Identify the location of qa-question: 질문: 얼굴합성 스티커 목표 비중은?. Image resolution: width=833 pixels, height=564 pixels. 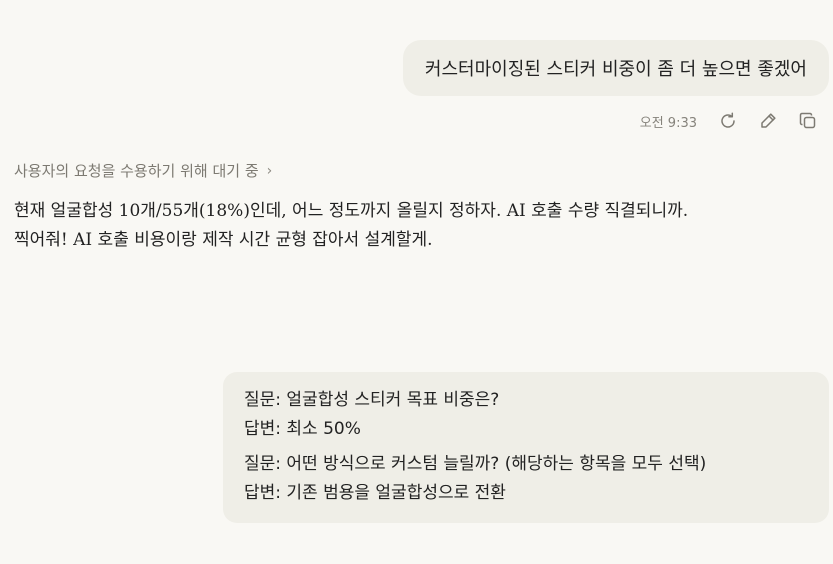
(372, 400).